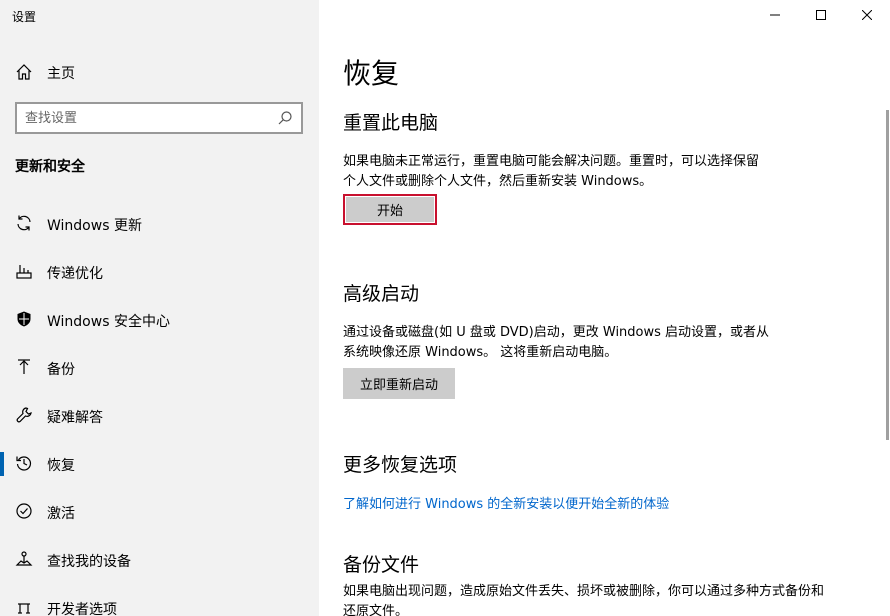 Image resolution: width=890 pixels, height=616 pixels. Describe the element at coordinates (584, 591) in the screenshot. I see `backup-desc-line1: 如果电脑出现问题，造成原始文件丢失、损坏或被删除，你可以通过多种方式备份和` at that location.